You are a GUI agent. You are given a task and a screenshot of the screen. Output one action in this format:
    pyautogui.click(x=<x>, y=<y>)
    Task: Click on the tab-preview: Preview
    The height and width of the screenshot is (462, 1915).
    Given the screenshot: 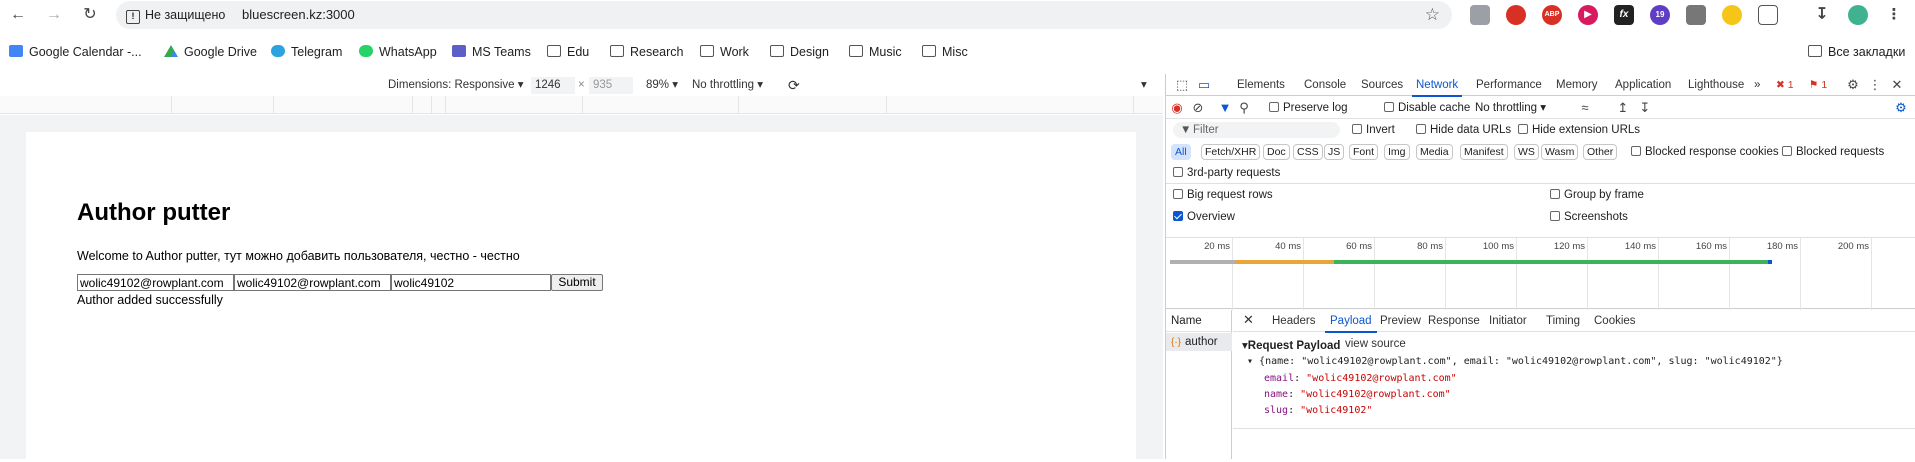 What is the action you would take?
    pyautogui.click(x=1400, y=321)
    